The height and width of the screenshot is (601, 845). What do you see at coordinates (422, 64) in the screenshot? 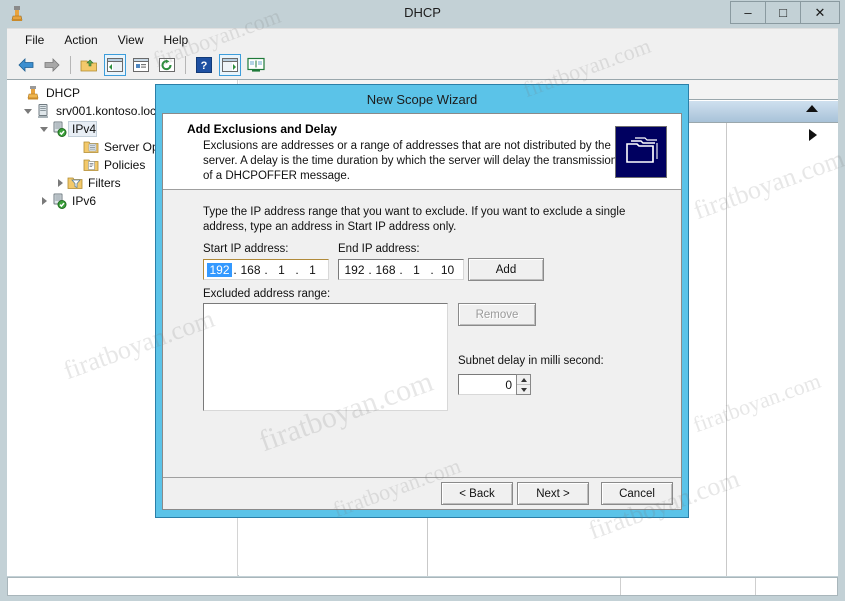
I see `toolbar: ?` at bounding box center [422, 64].